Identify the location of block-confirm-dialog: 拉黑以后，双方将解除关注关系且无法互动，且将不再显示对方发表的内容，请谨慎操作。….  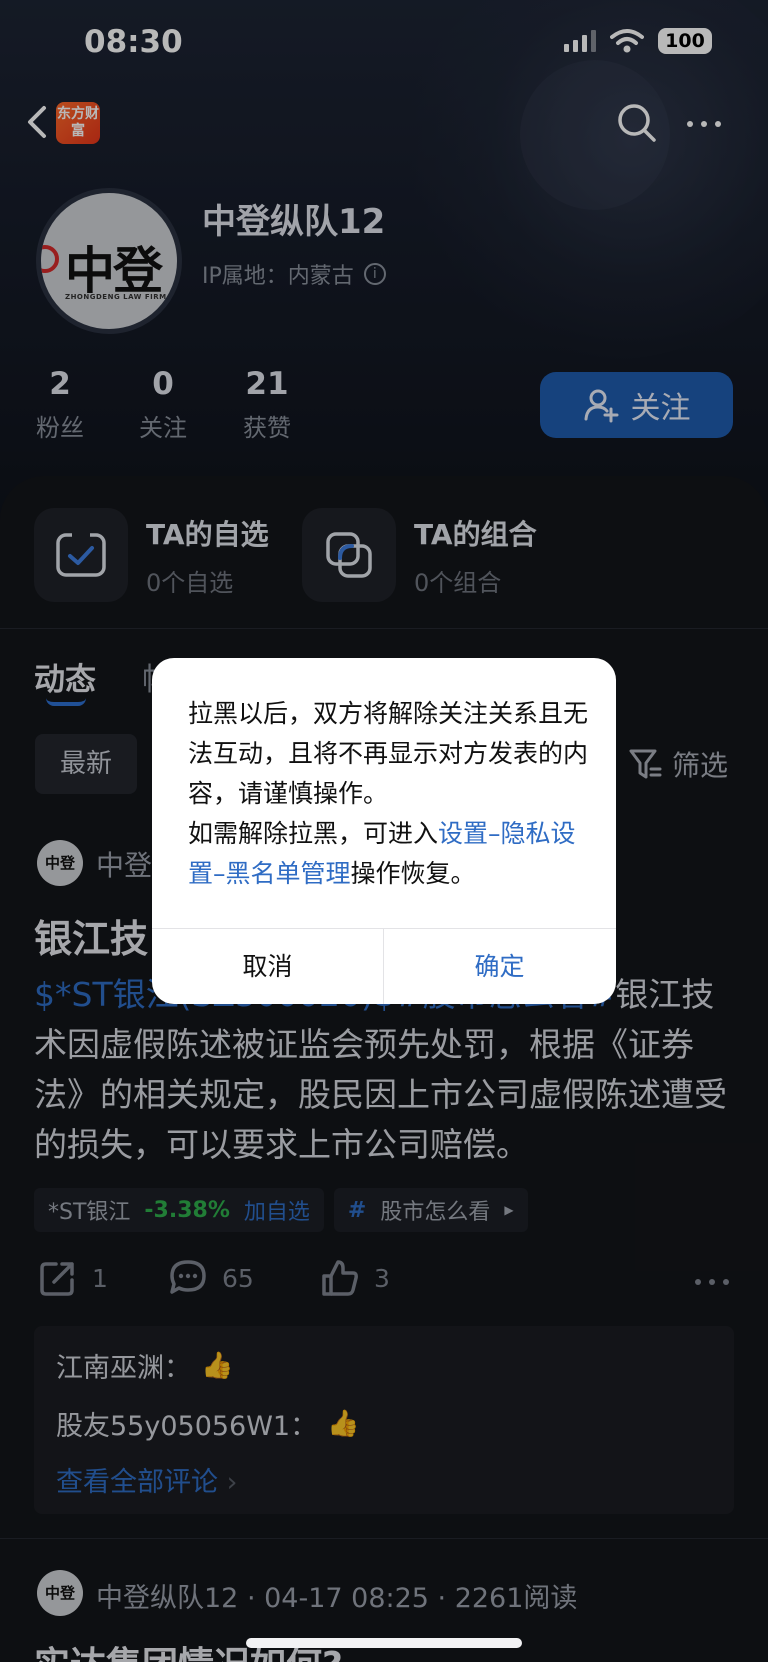
(384, 831).